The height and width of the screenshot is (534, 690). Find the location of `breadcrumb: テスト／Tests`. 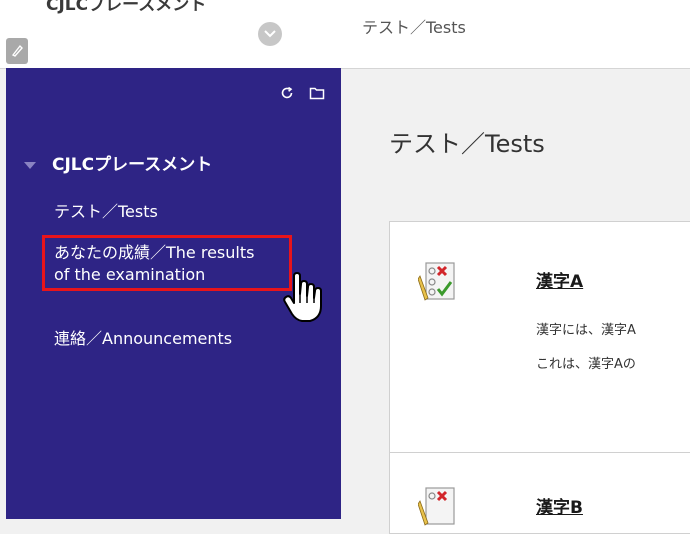

breadcrumb: テスト／Tests is located at coordinates (414, 26).